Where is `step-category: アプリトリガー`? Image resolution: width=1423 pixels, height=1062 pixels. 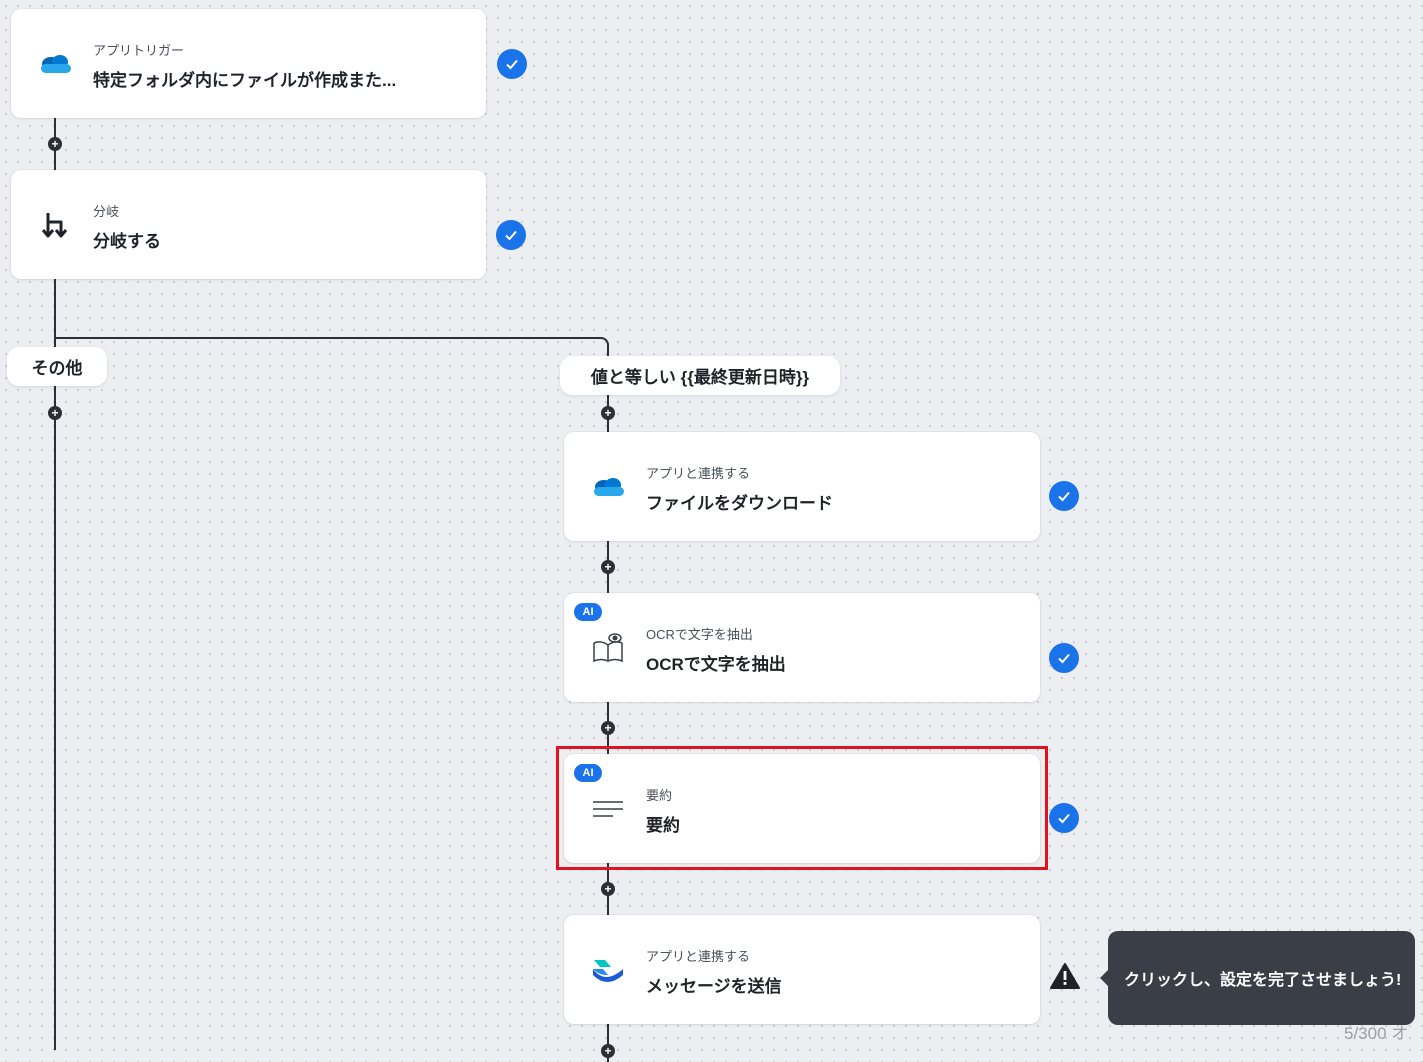 step-category: アプリトリガー is located at coordinates (139, 50).